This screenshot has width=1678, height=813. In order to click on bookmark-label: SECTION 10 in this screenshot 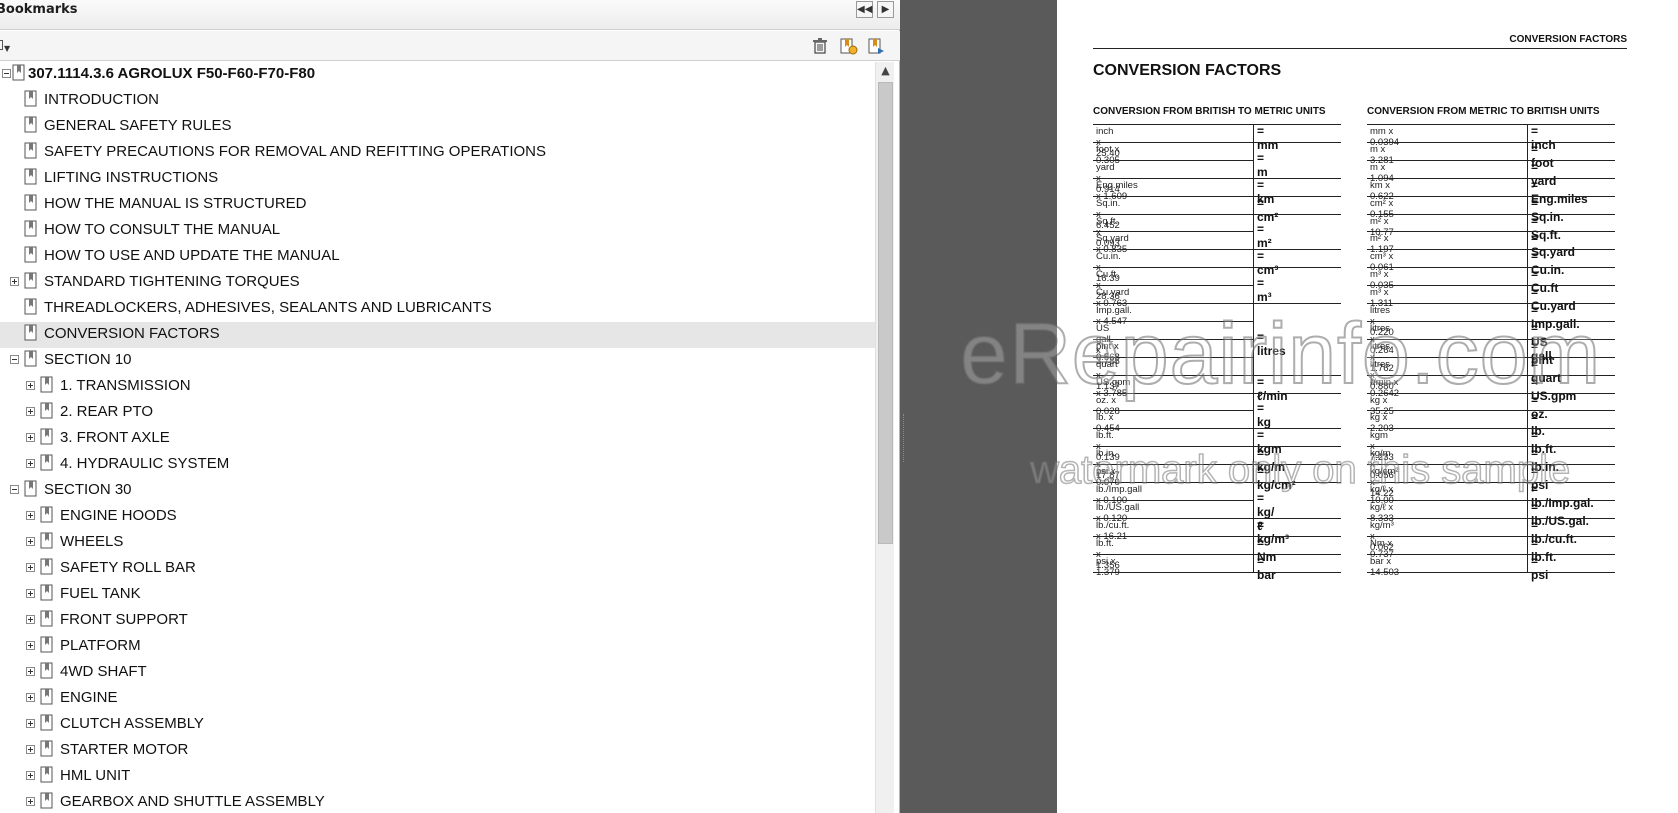, I will do `click(88, 359)`.